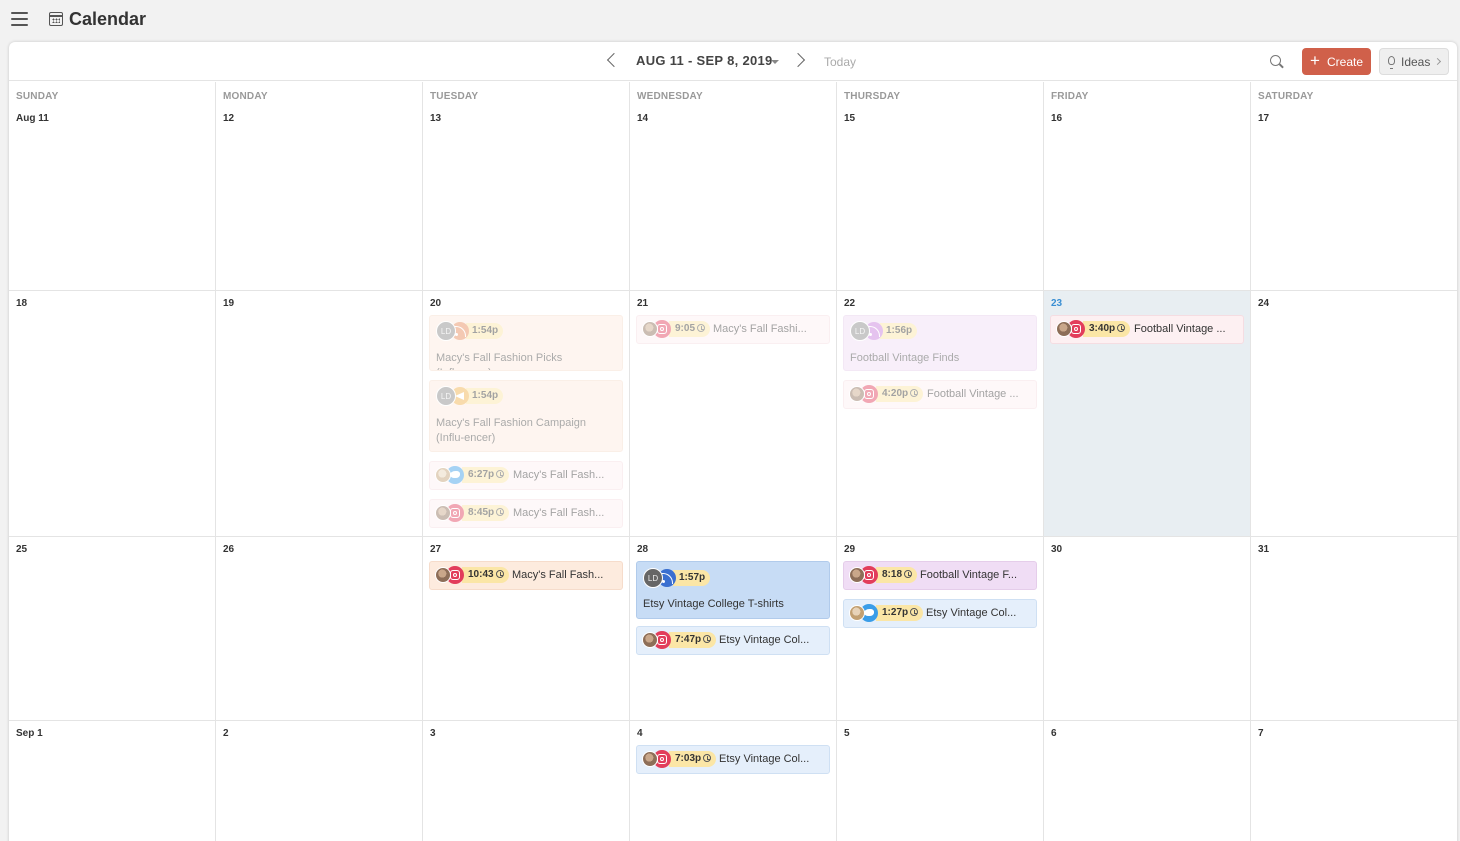  I want to click on day-number: 7, so click(1261, 733).